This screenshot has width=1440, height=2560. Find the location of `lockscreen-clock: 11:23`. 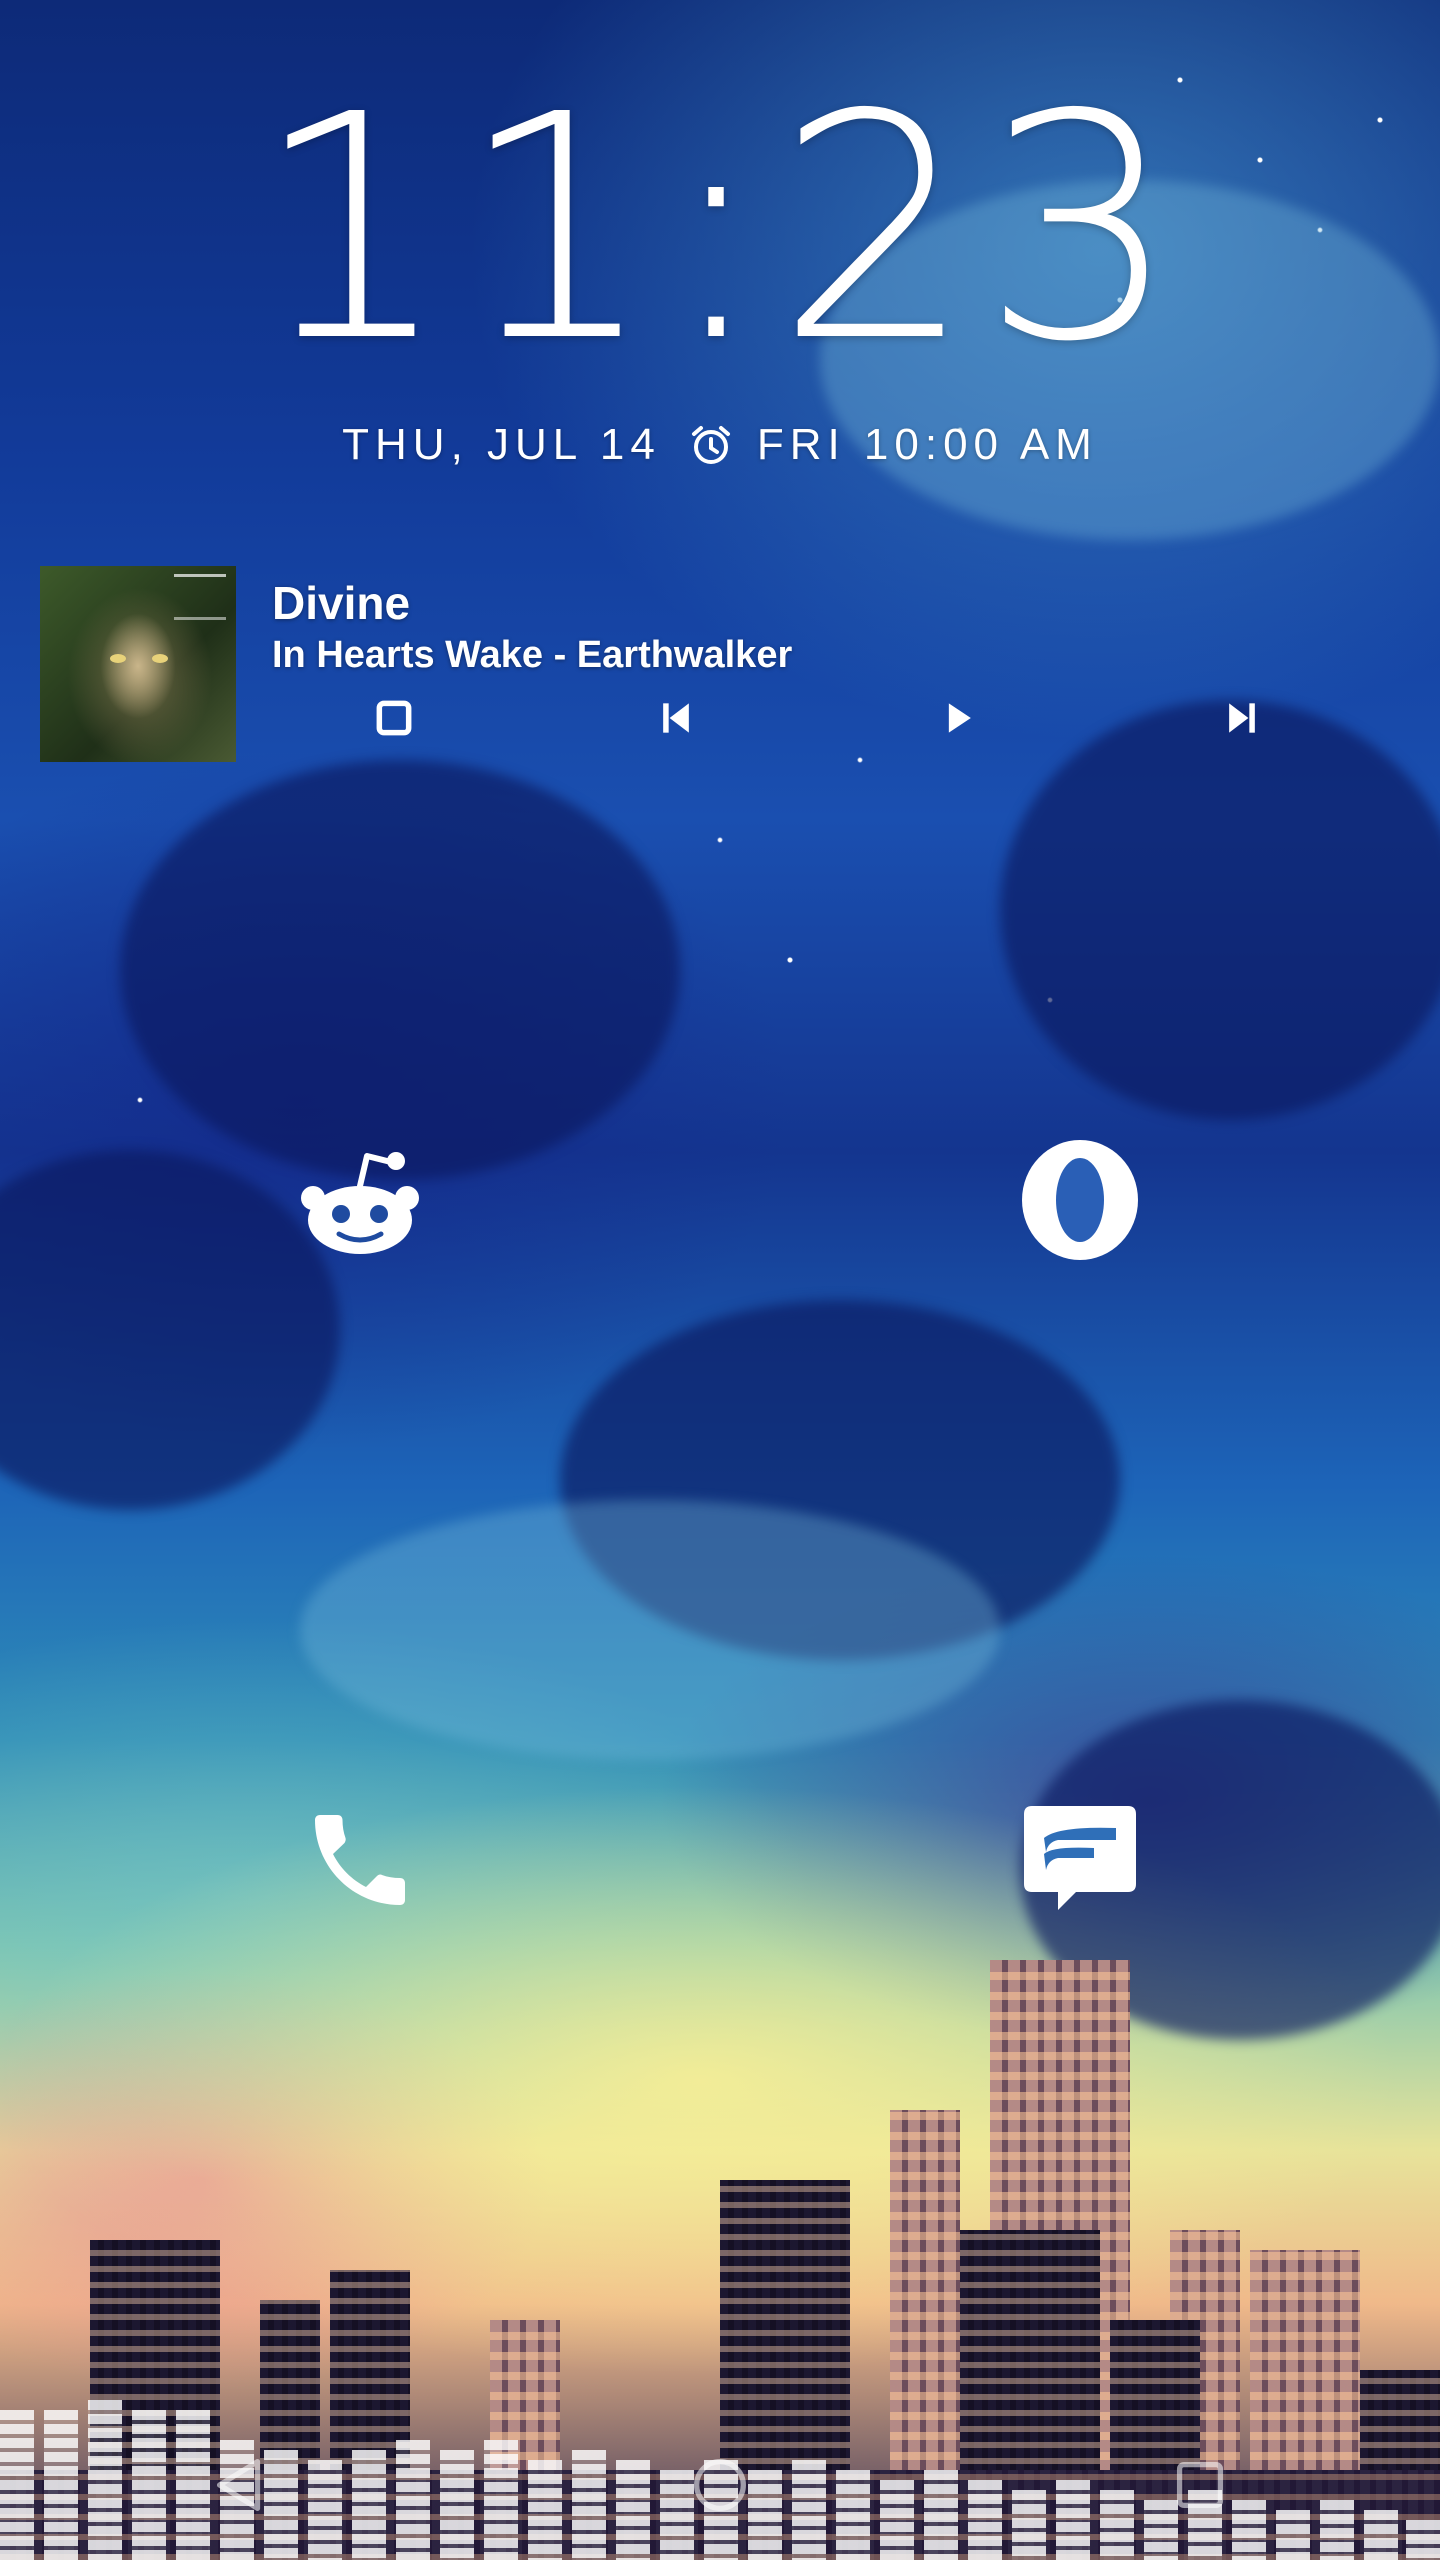

lockscreen-clock: 11:23 is located at coordinates (720, 229).